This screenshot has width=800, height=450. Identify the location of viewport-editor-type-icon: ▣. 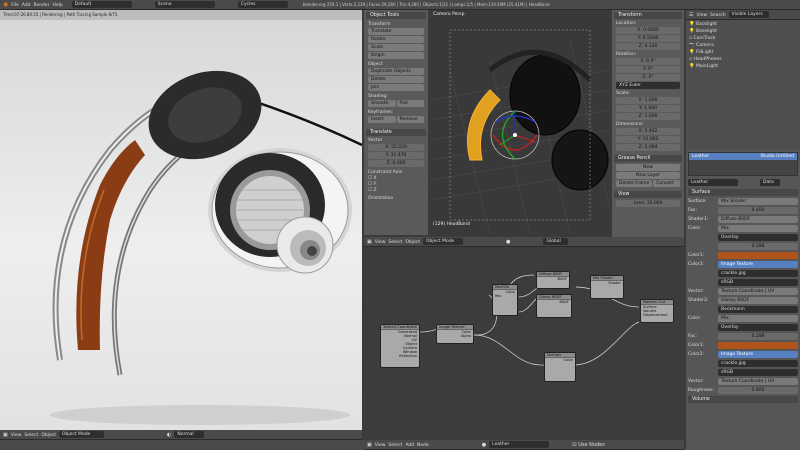
(369, 242).